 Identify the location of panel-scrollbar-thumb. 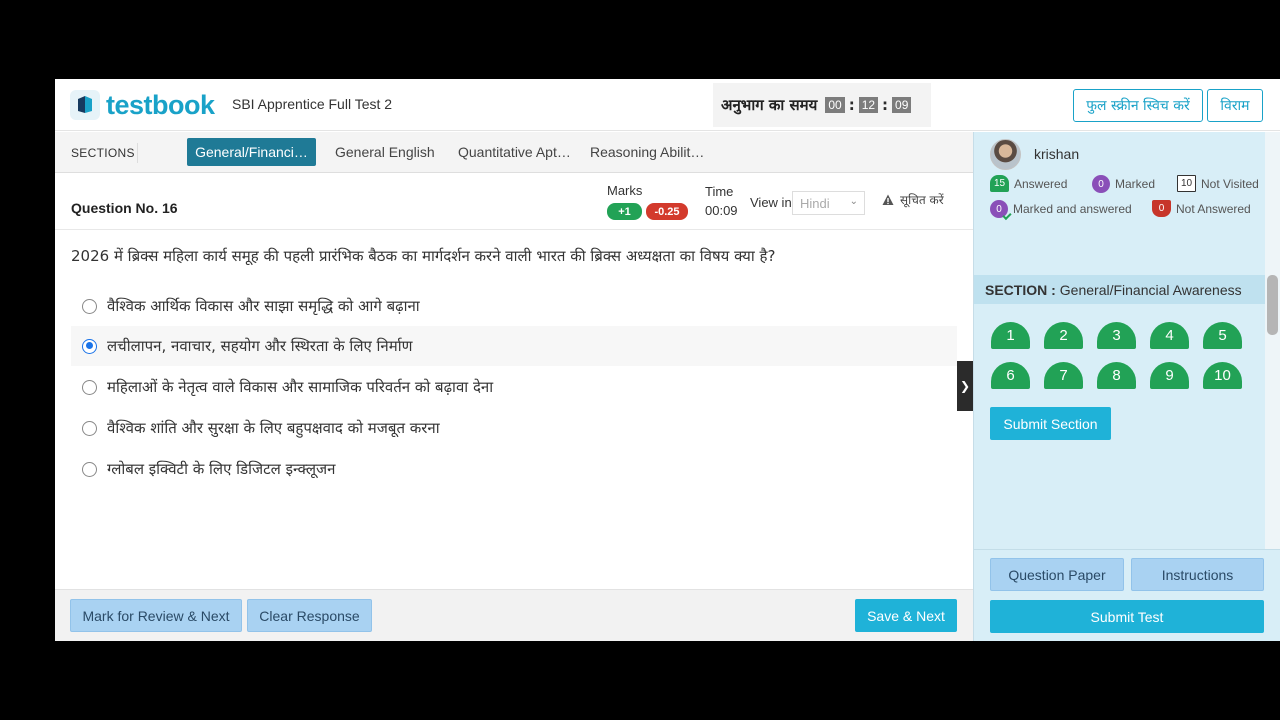
(1272, 305).